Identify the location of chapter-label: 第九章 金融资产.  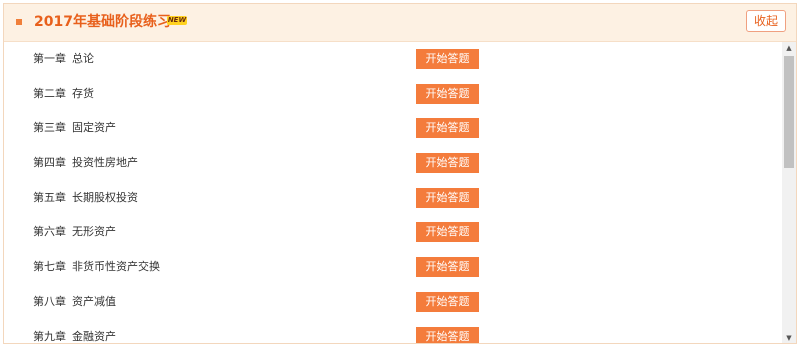
(74, 335).